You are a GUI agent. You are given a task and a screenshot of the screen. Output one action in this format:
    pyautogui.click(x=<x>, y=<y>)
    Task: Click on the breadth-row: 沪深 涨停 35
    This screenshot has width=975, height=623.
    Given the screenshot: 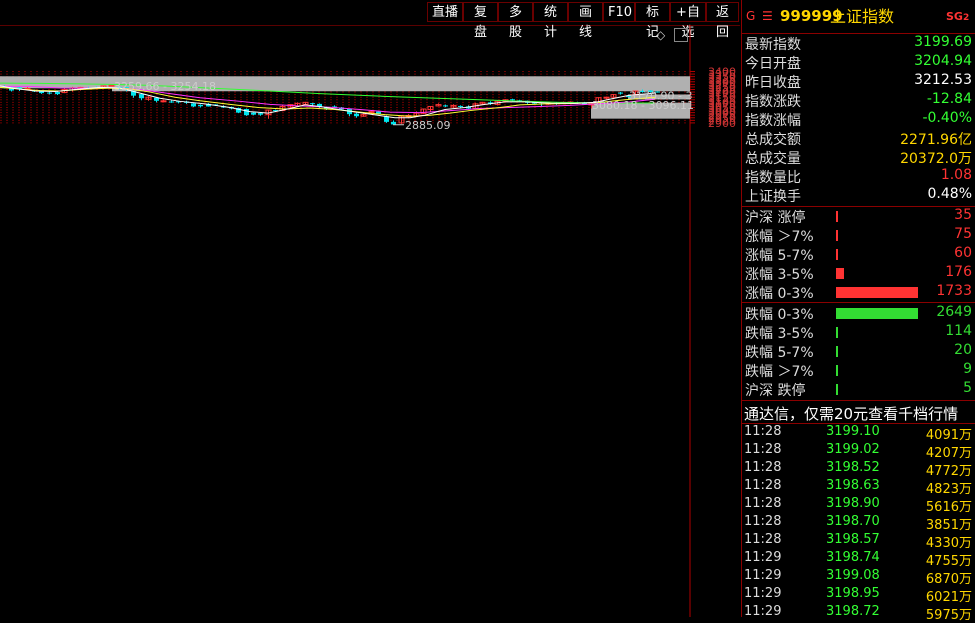 What is the action you would take?
    pyautogui.click(x=859, y=216)
    